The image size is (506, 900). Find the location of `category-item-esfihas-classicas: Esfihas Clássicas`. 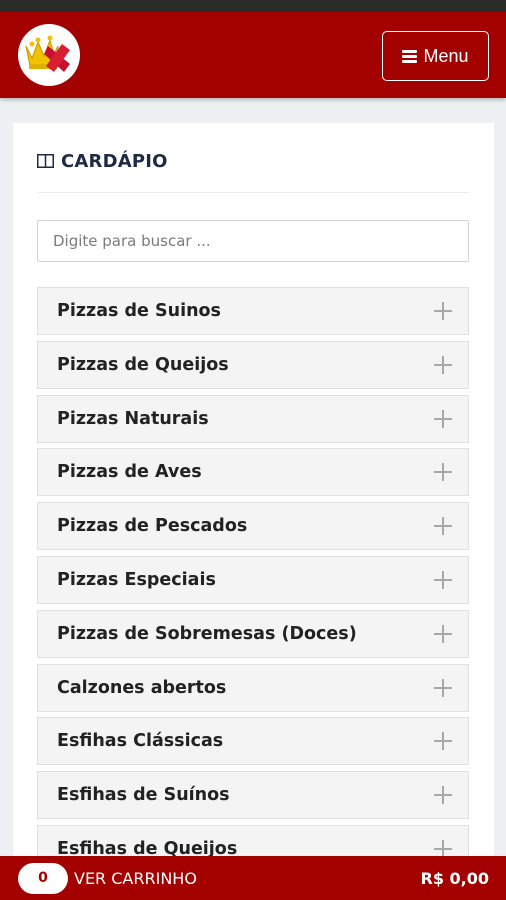

category-item-esfihas-classicas: Esfihas Clássicas is located at coordinates (253, 741).